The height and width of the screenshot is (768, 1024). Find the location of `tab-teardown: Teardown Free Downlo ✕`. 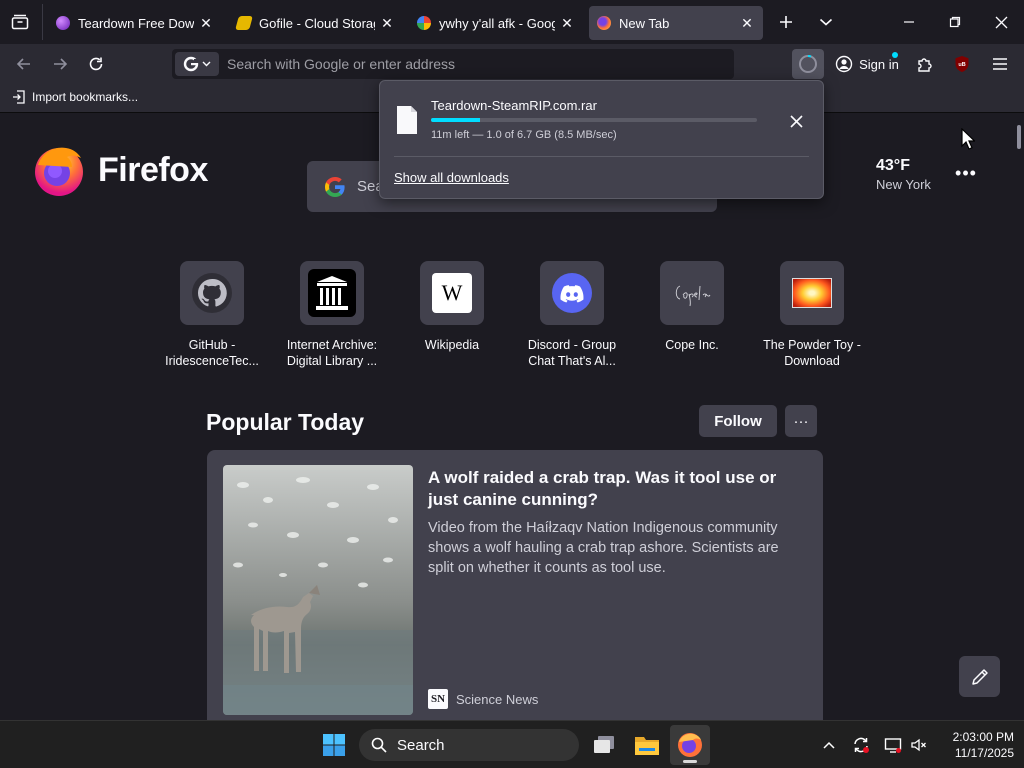

tab-teardown: Teardown Free Downlo ✕ is located at coordinates (135, 23).